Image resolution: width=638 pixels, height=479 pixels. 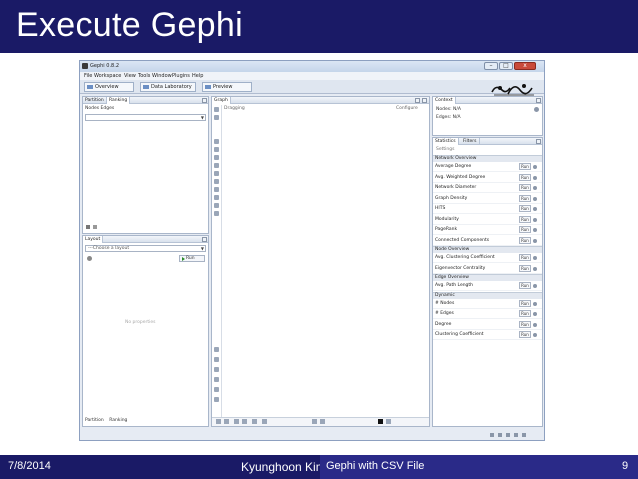 What do you see at coordinates (227, 87) in the screenshot?
I see `tab-preview: Preview` at bounding box center [227, 87].